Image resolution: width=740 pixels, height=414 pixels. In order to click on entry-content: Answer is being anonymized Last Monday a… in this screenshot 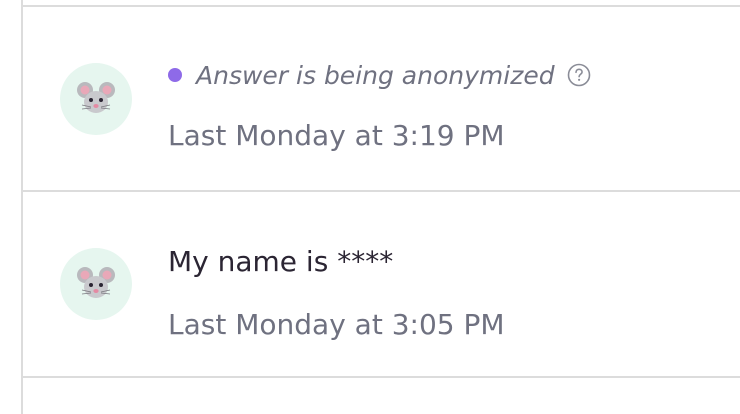, I will do `click(379, 105)`.